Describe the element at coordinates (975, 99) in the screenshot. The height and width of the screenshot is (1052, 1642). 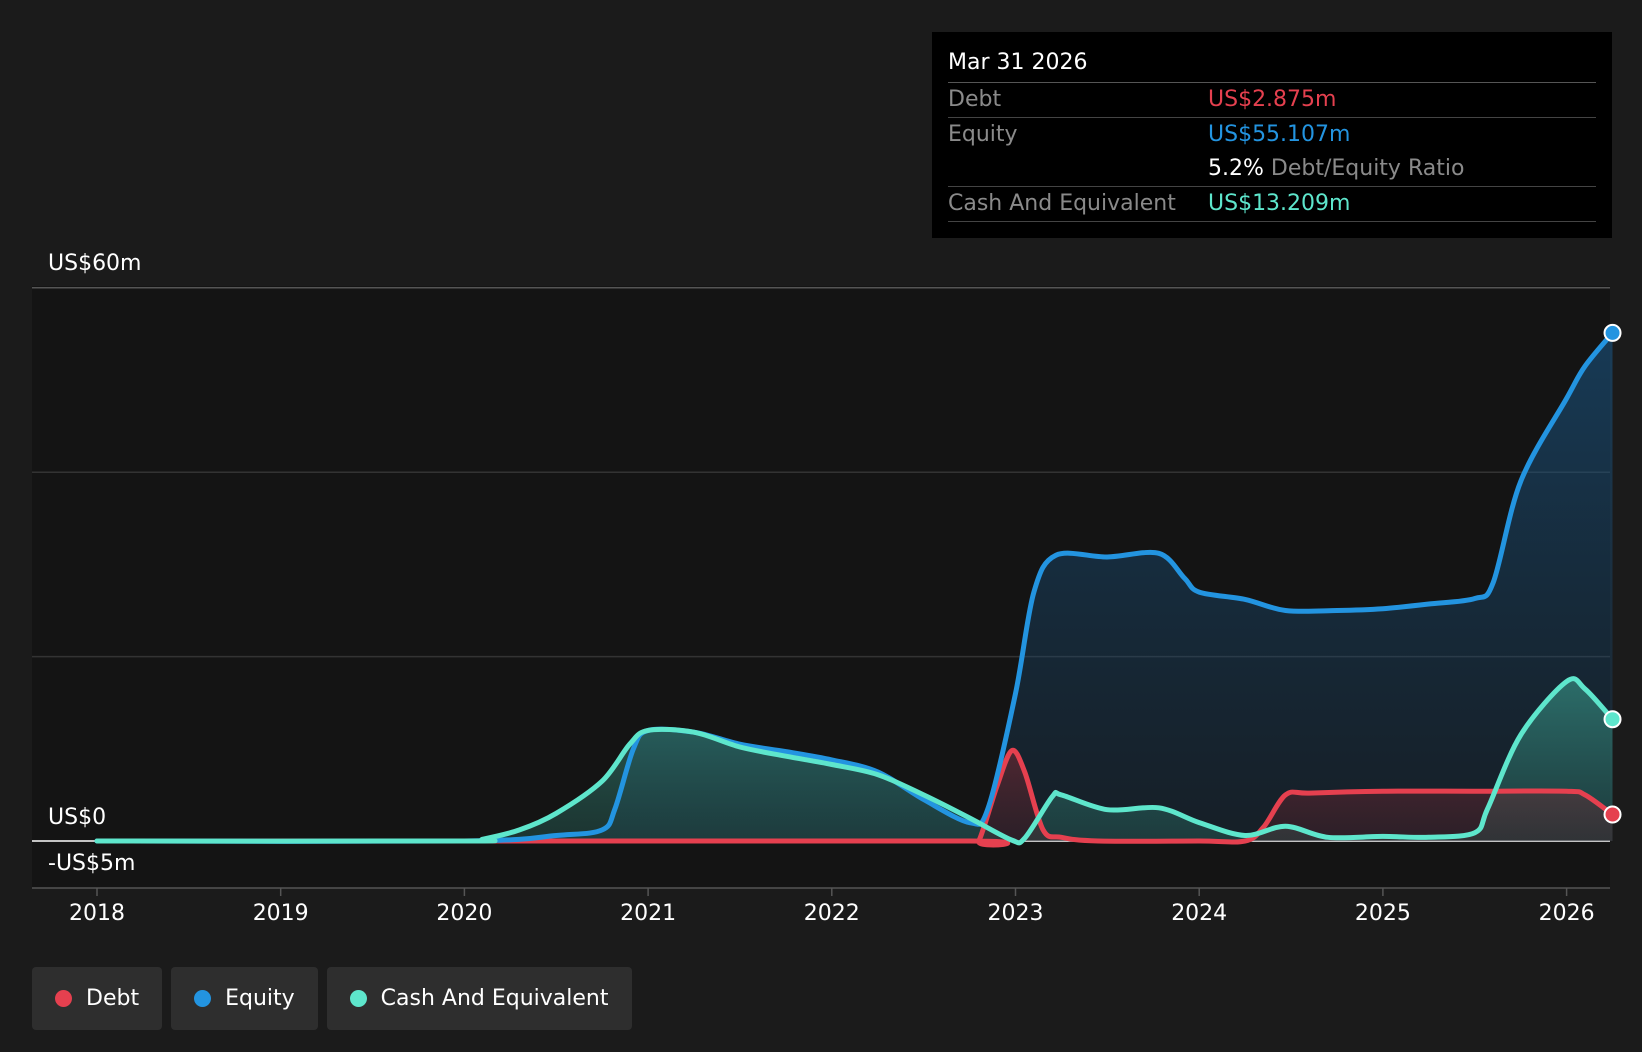
I see `tooltip-debt-label: Debt` at that location.